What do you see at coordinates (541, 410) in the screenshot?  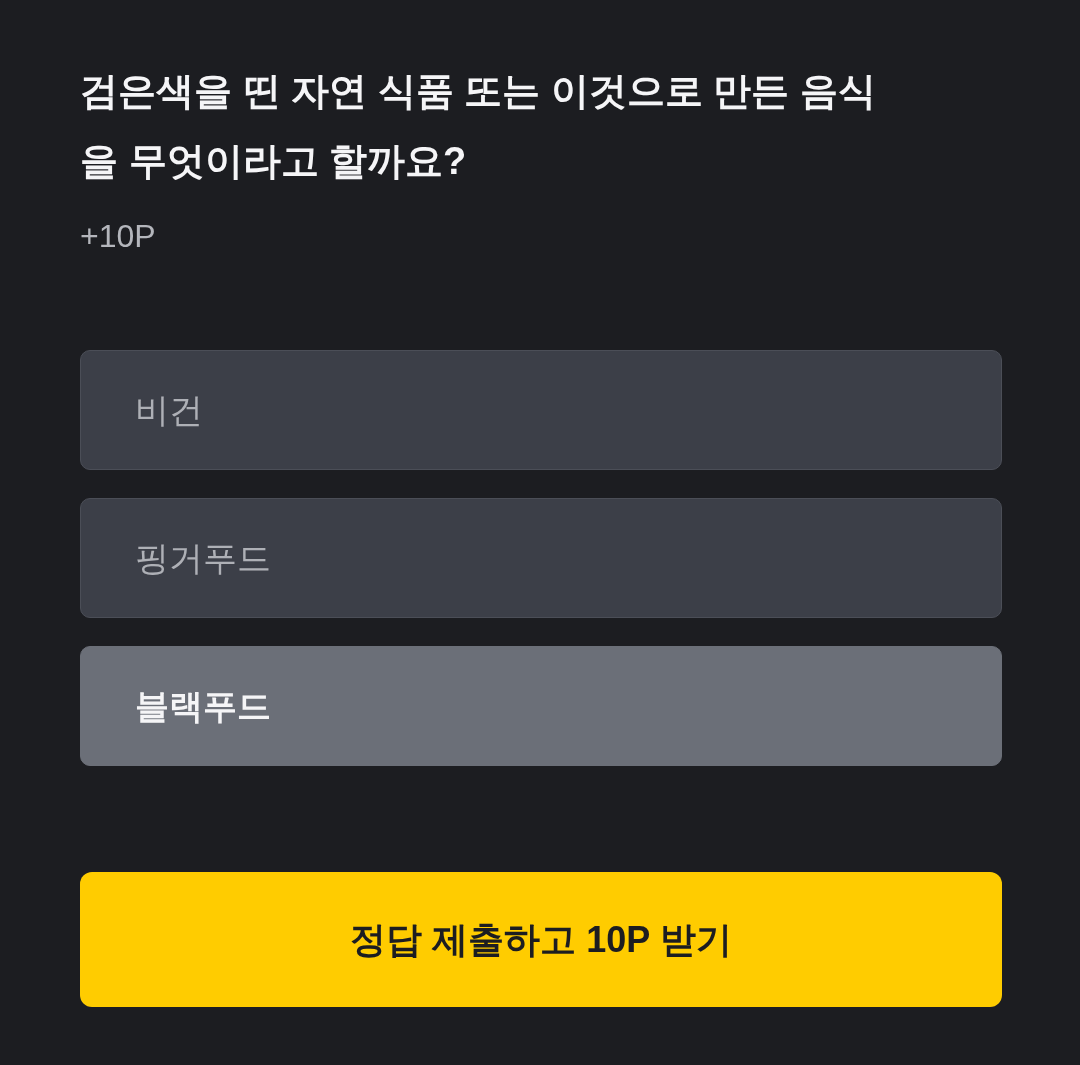 I see `answer-option: 비건` at bounding box center [541, 410].